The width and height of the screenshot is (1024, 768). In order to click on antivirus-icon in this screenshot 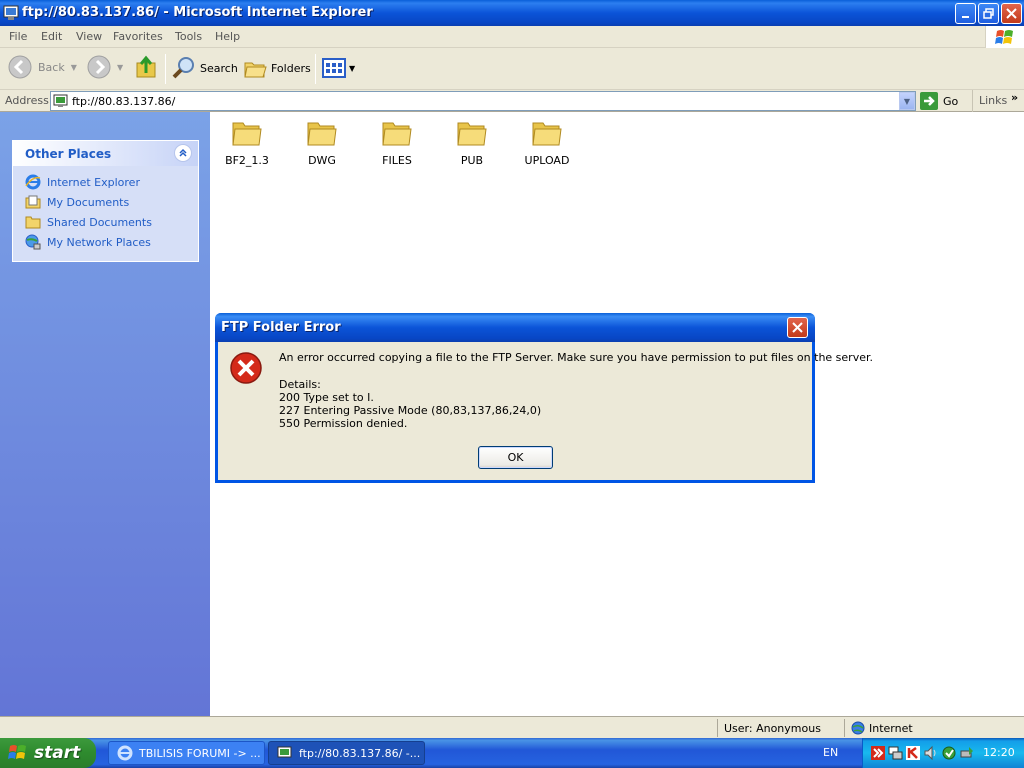, I will do `click(878, 753)`.